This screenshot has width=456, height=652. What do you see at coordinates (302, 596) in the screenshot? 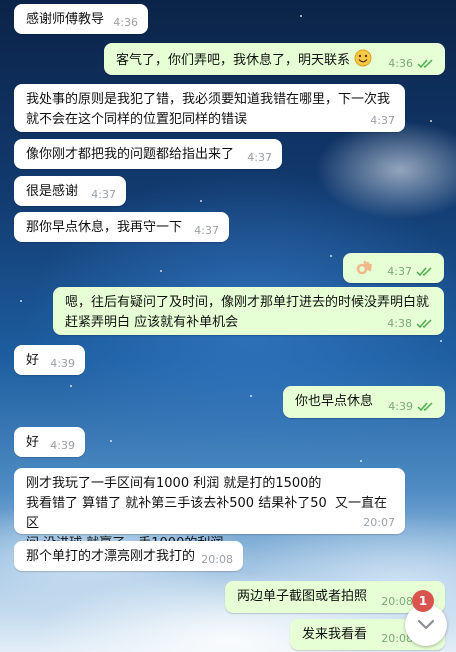
I see `message-text: 两边单子截图或者拍照` at bounding box center [302, 596].